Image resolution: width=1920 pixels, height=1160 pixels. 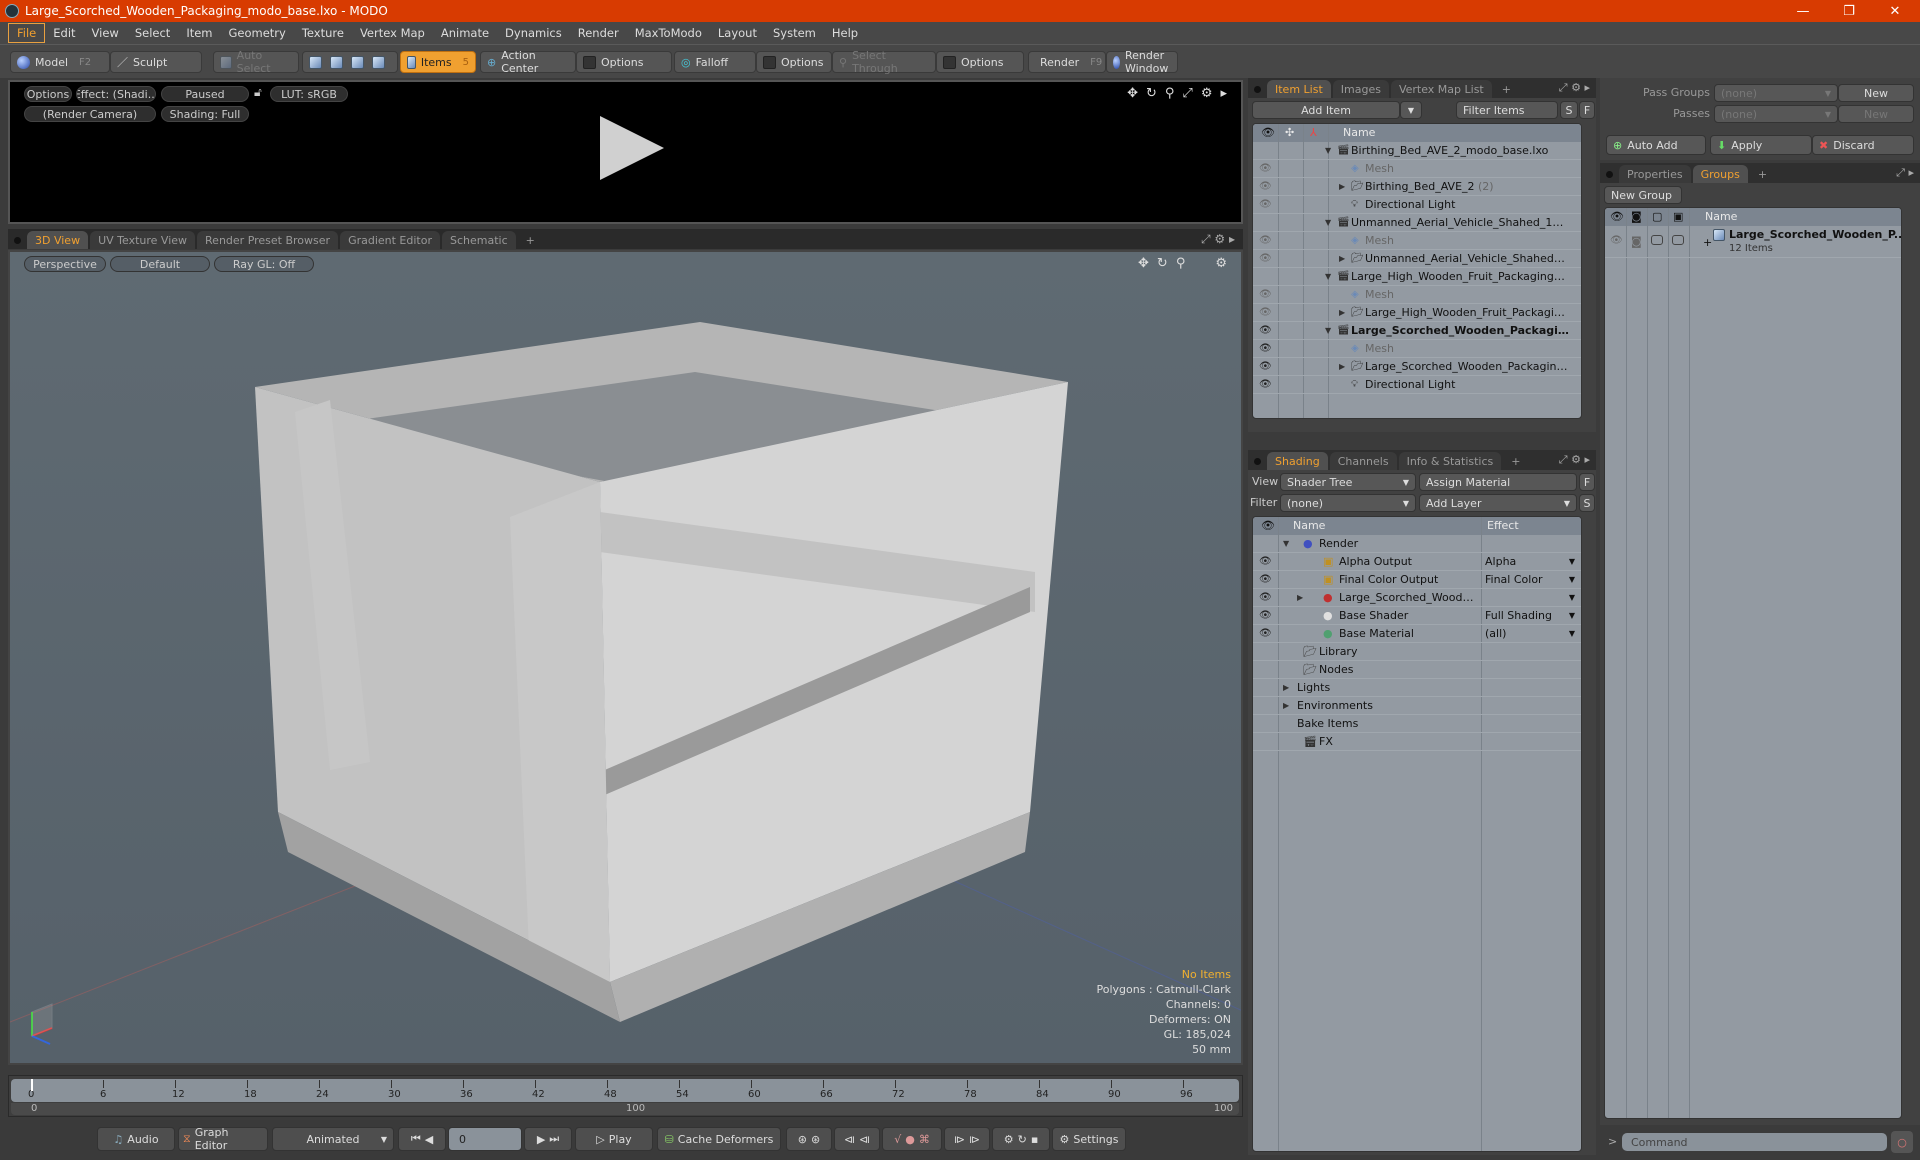 What do you see at coordinates (1656, 145) in the screenshot?
I see `auto-add-button: ⊕ Auto Add` at bounding box center [1656, 145].